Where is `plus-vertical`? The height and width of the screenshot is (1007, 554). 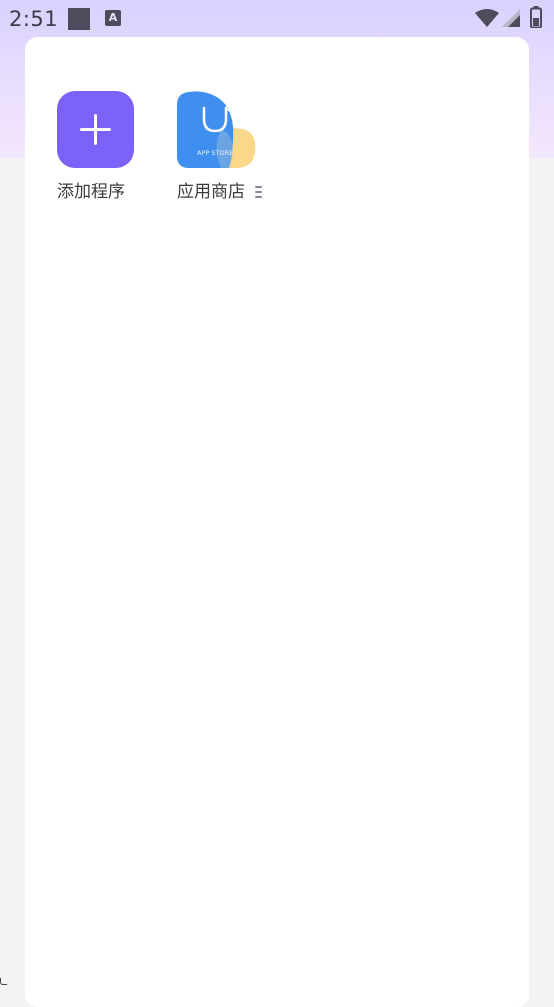 plus-vertical is located at coordinates (95, 129).